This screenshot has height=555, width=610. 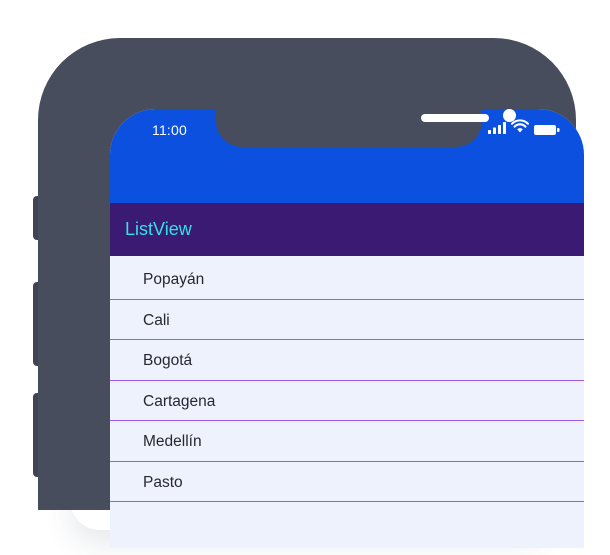 I want to click on signal-icon, so click(x=497, y=130).